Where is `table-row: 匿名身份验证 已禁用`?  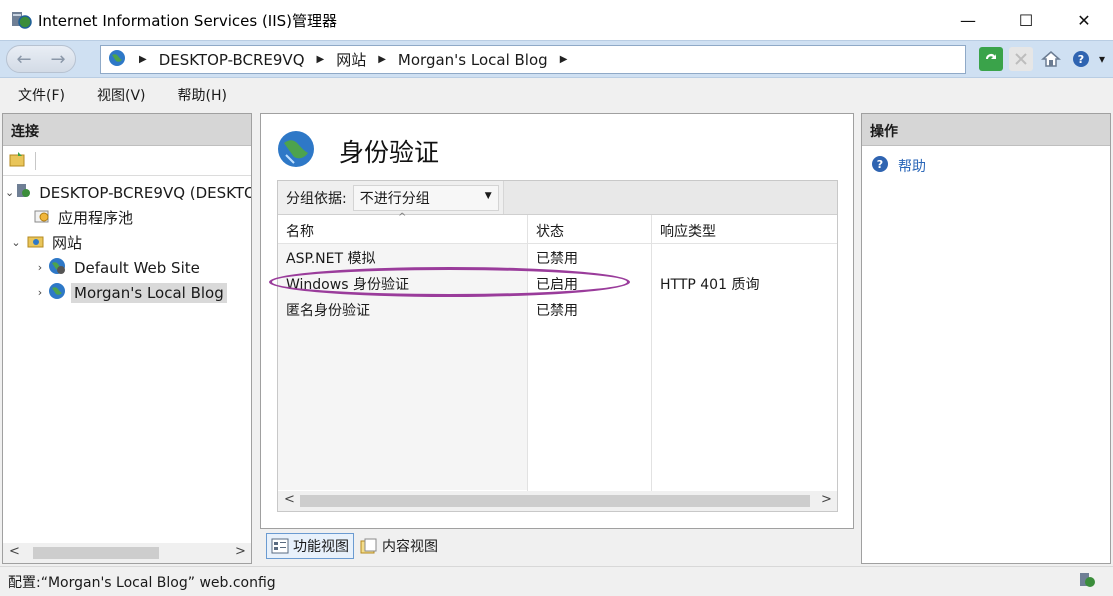 table-row: 匿名身份验证 已禁用 is located at coordinates (557, 309).